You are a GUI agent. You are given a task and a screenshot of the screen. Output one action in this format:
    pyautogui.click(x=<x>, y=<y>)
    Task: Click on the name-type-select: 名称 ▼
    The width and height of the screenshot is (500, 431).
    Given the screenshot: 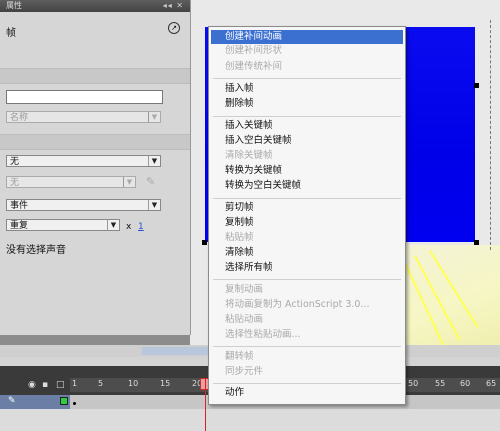 What is the action you would take?
    pyautogui.click(x=83, y=117)
    